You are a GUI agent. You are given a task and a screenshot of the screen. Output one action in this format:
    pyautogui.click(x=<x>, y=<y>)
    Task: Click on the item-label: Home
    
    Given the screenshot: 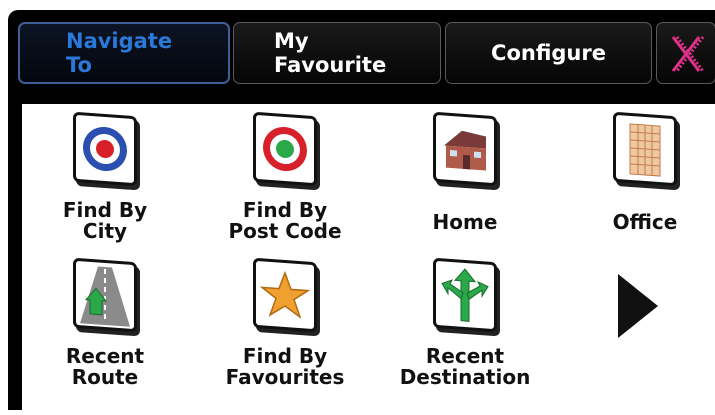 What is the action you would take?
    pyautogui.click(x=465, y=222)
    